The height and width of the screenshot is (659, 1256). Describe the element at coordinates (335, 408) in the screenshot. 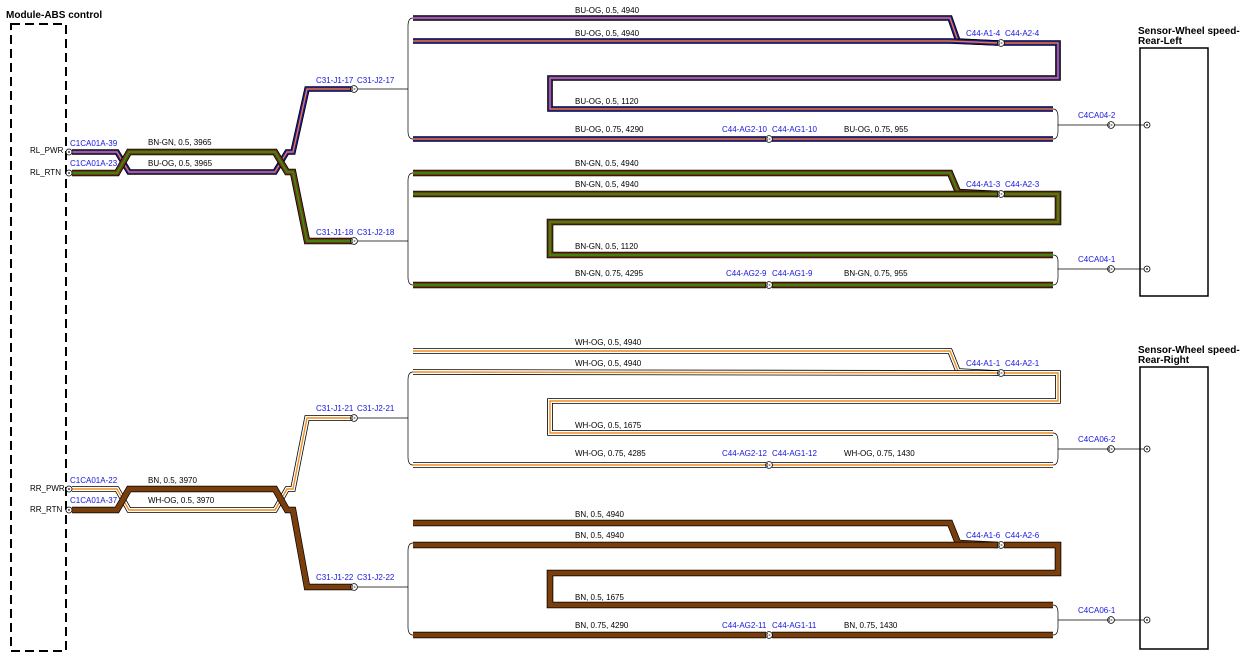

I see `connector-c31-j1-21: C31-J1-21` at that location.